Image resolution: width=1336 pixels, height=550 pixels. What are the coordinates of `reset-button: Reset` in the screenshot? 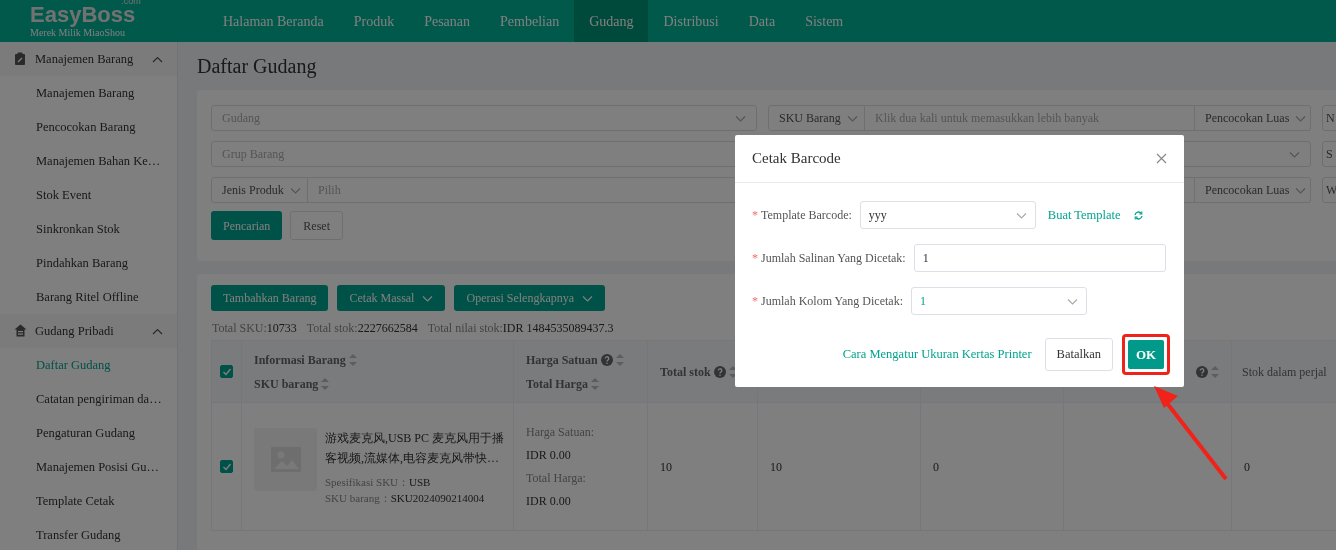 It's located at (316, 225).